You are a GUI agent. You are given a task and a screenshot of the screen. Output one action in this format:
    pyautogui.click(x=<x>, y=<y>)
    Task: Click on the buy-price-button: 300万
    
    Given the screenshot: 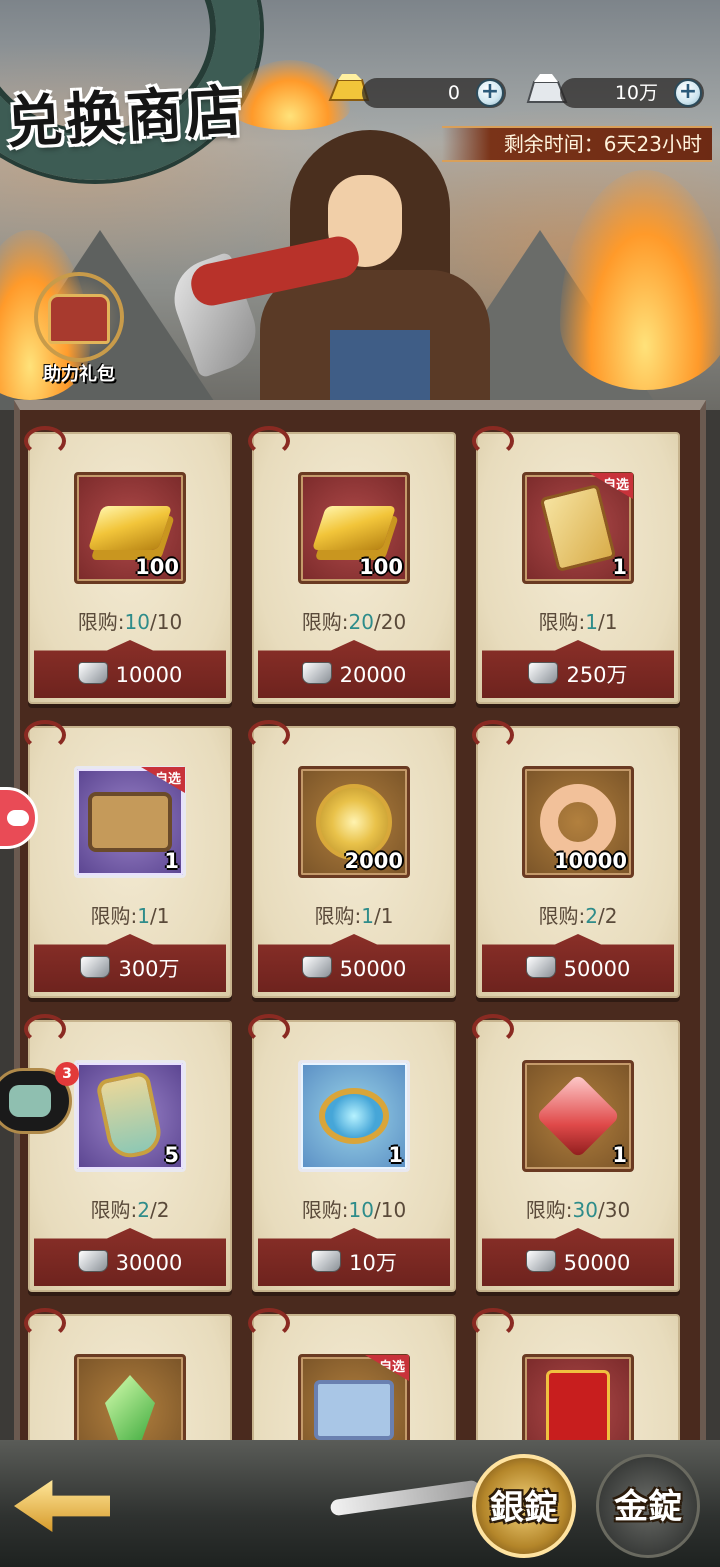 What is the action you would take?
    pyautogui.click(x=130, y=963)
    